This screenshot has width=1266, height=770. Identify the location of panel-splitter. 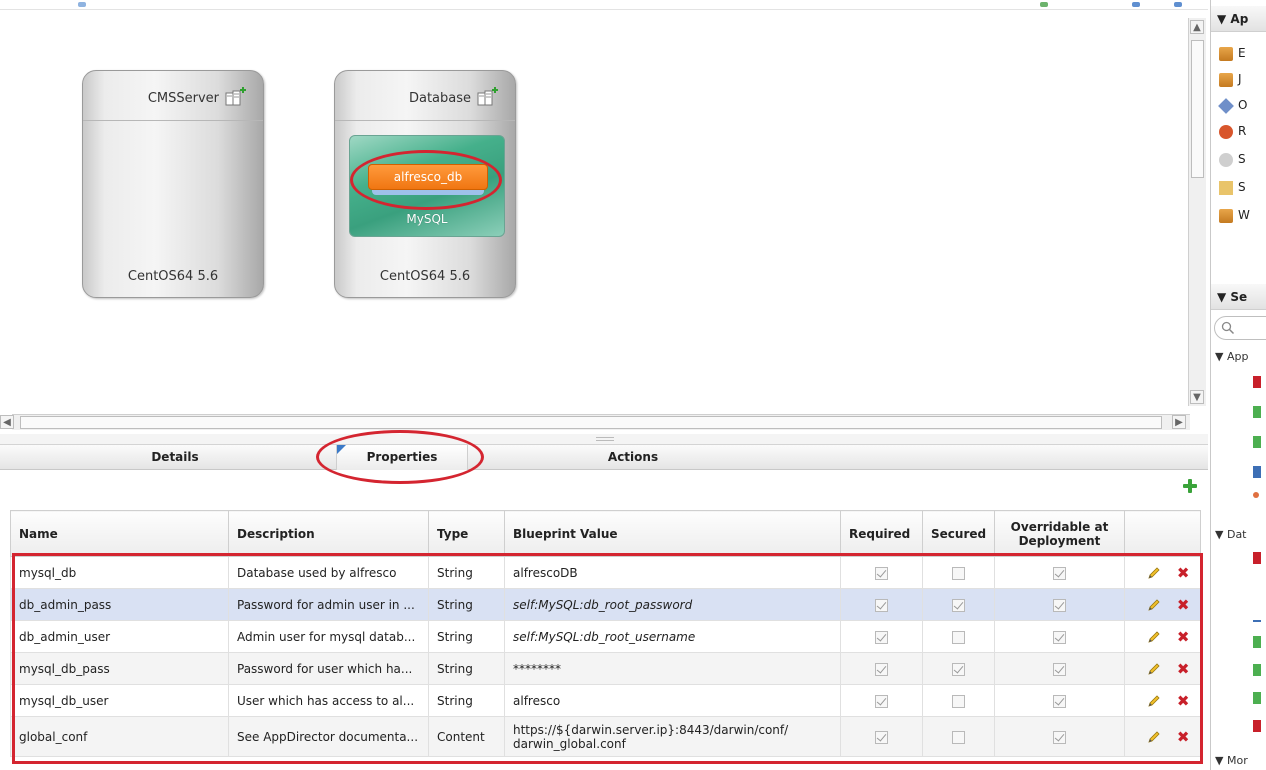
(604, 439).